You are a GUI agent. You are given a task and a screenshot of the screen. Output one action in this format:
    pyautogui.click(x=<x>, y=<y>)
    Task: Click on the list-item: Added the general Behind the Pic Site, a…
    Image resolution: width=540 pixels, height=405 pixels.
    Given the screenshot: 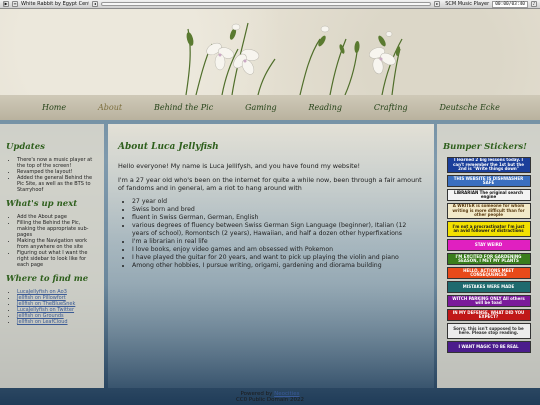 What is the action you would take?
    pyautogui.click(x=57, y=184)
    